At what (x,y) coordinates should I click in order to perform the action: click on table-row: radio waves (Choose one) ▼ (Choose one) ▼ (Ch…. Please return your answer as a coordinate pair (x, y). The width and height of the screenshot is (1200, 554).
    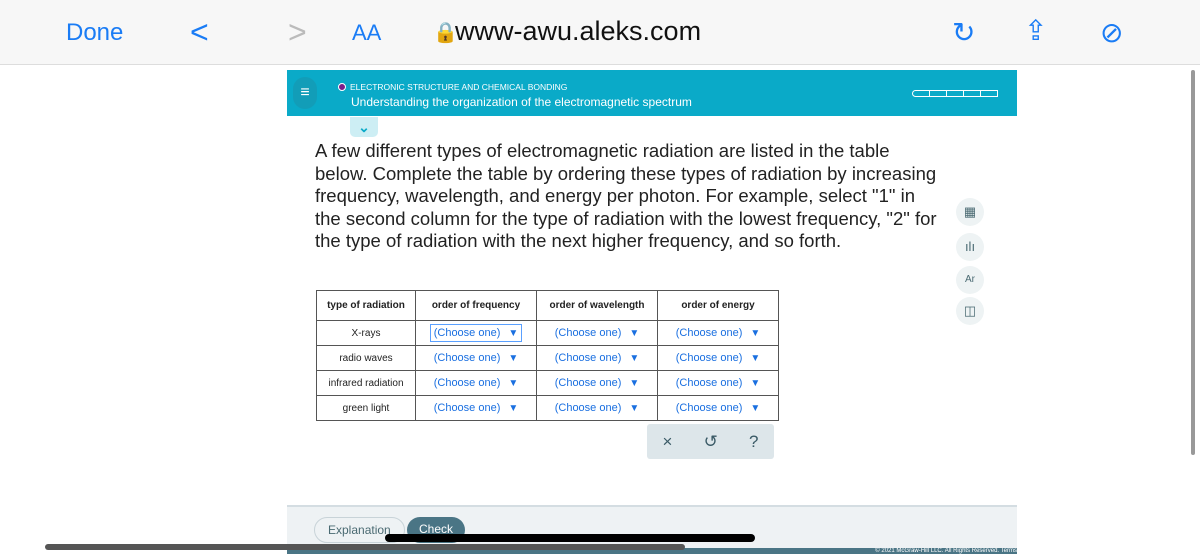
    Looking at the image, I should click on (547, 358).